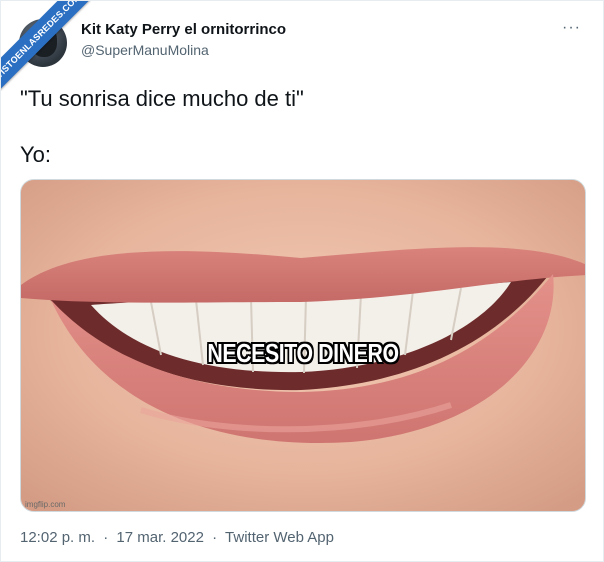  I want to click on more-options-icon: ···, so click(571, 28).